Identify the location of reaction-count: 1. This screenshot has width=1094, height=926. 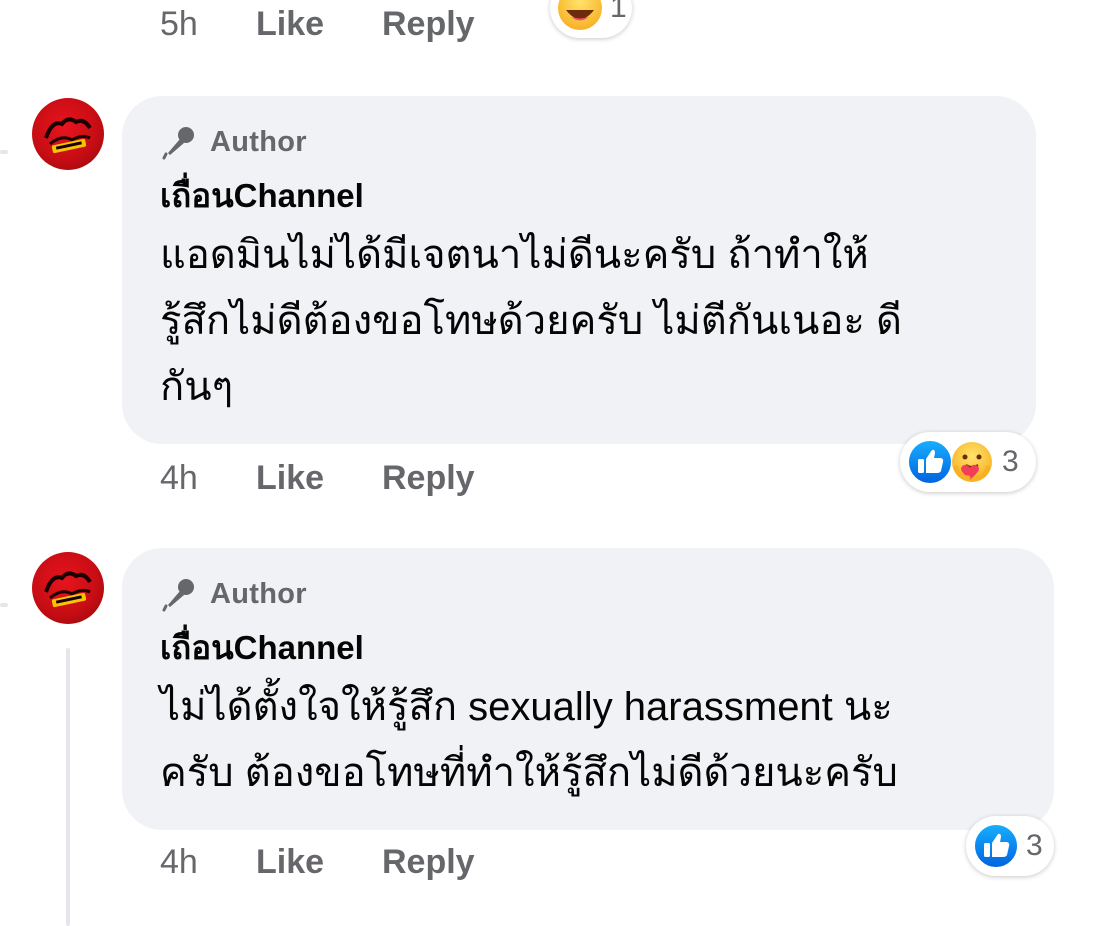
(618, 12).